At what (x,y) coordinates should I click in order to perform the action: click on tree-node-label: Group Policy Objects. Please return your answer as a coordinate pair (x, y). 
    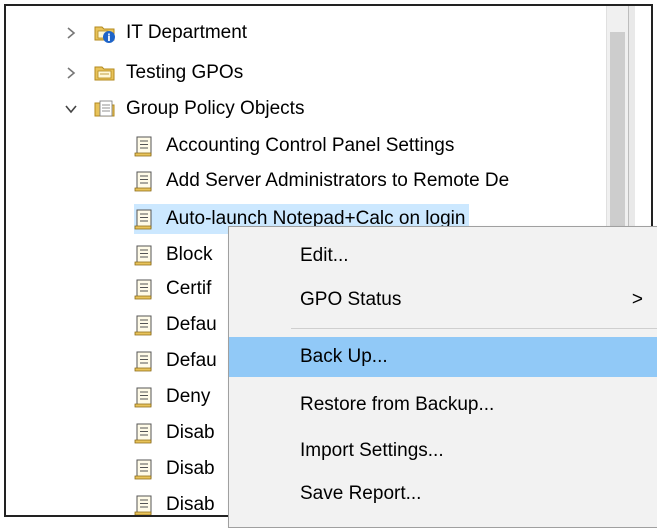
    Looking at the image, I should click on (215, 108).